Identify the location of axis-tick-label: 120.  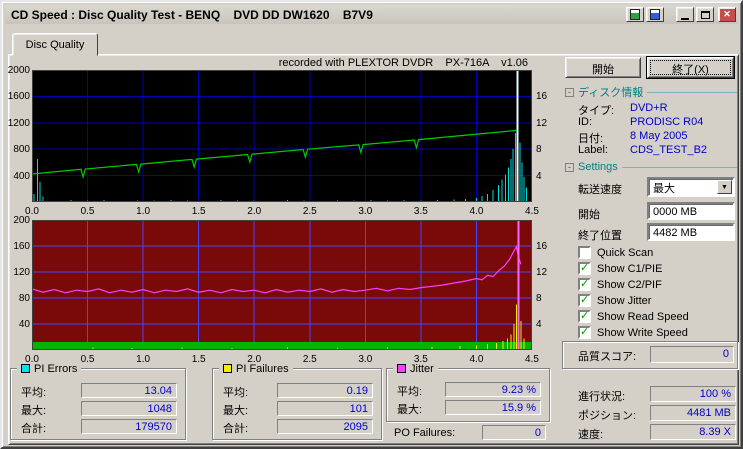
(21, 272).